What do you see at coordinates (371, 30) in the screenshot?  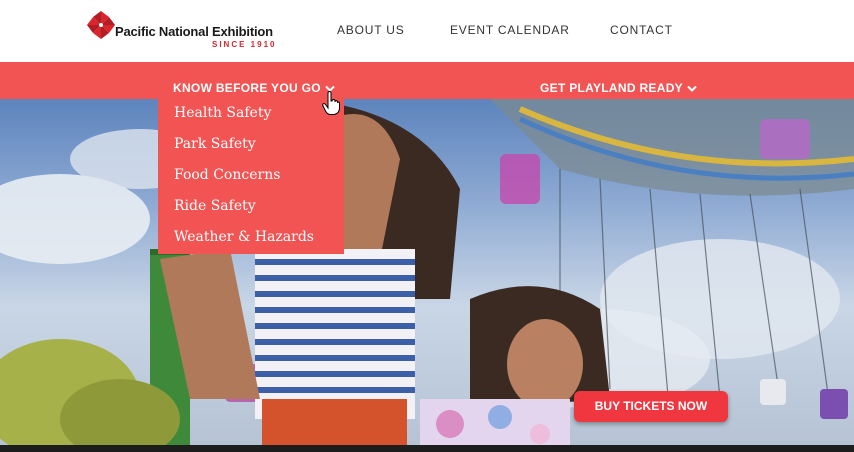 I see `nav-about-us: ABOUT US` at bounding box center [371, 30].